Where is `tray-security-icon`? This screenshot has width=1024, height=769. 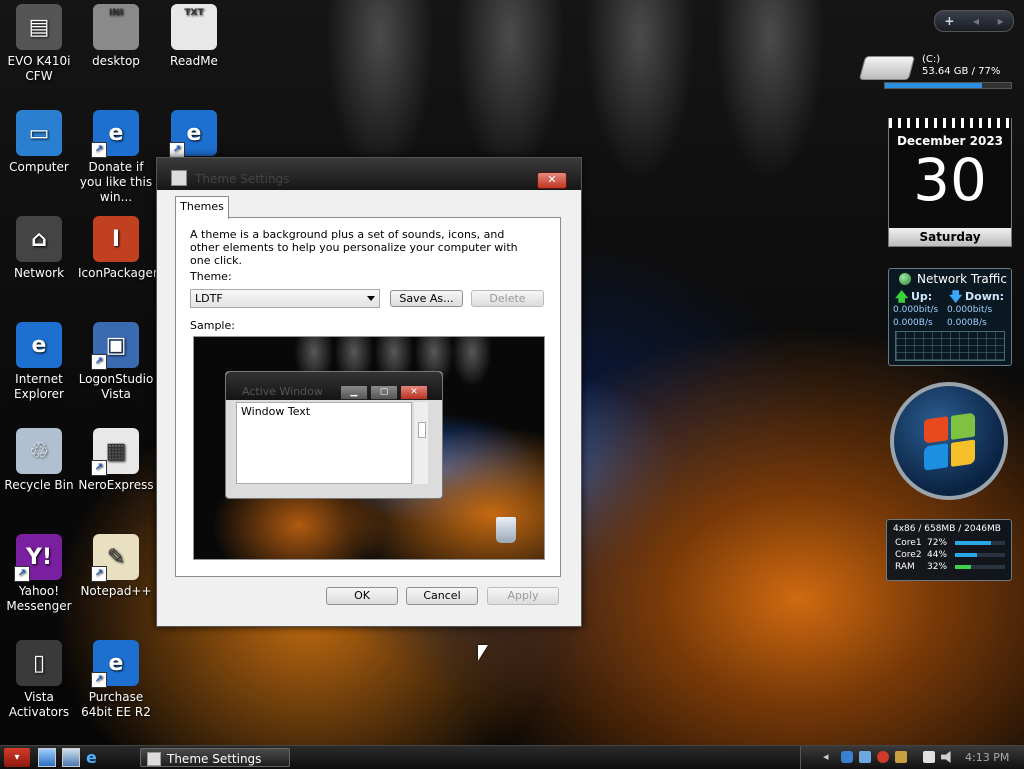
tray-security-icon is located at coordinates (883, 757).